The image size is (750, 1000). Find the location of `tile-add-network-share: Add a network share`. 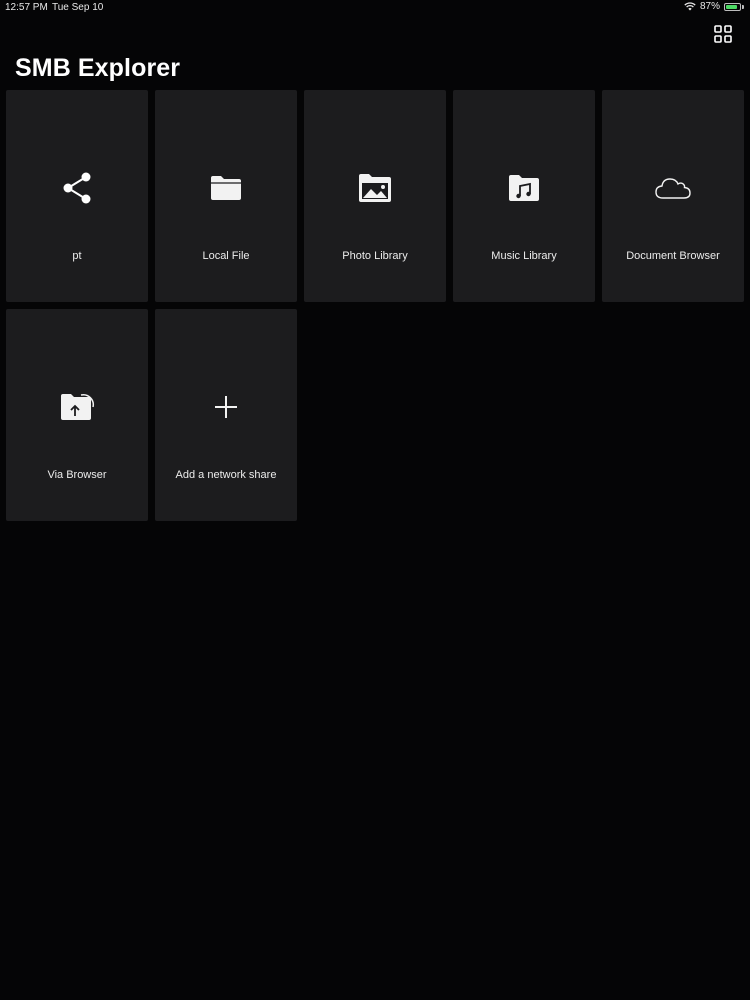

tile-add-network-share: Add a network share is located at coordinates (226, 415).